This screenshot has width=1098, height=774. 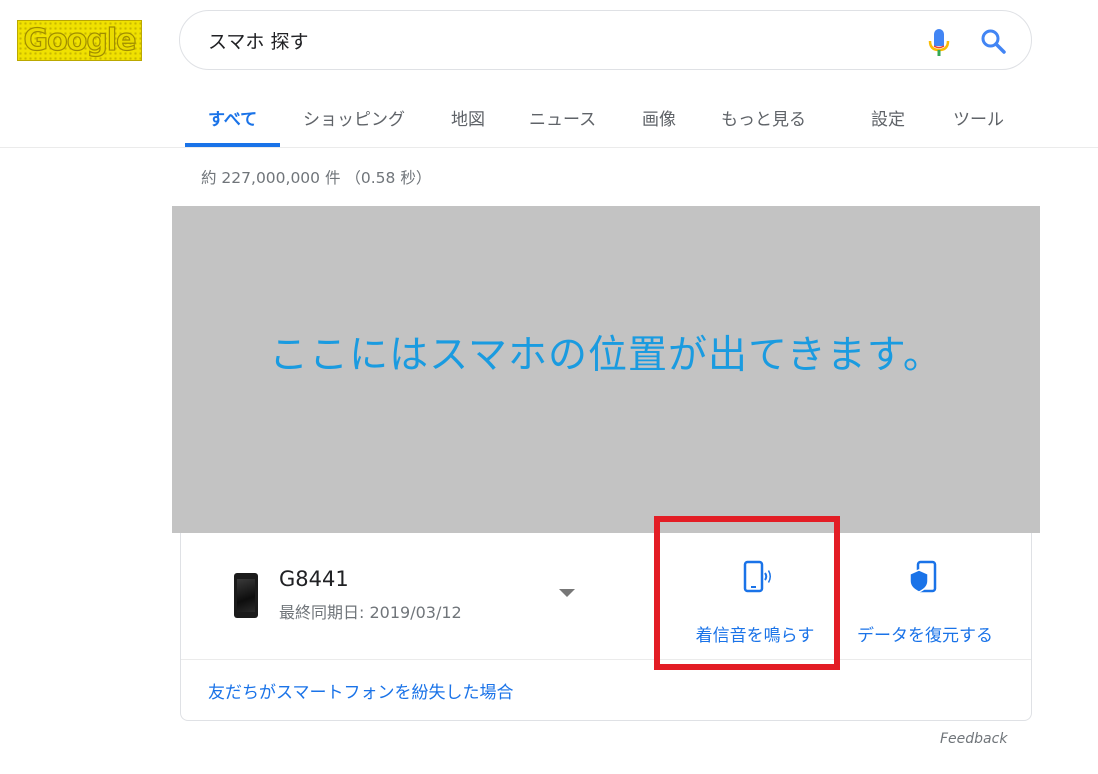 What do you see at coordinates (316, 178) in the screenshot?
I see `result-stats: 約 227,000,000 件 （0.58 秒）` at bounding box center [316, 178].